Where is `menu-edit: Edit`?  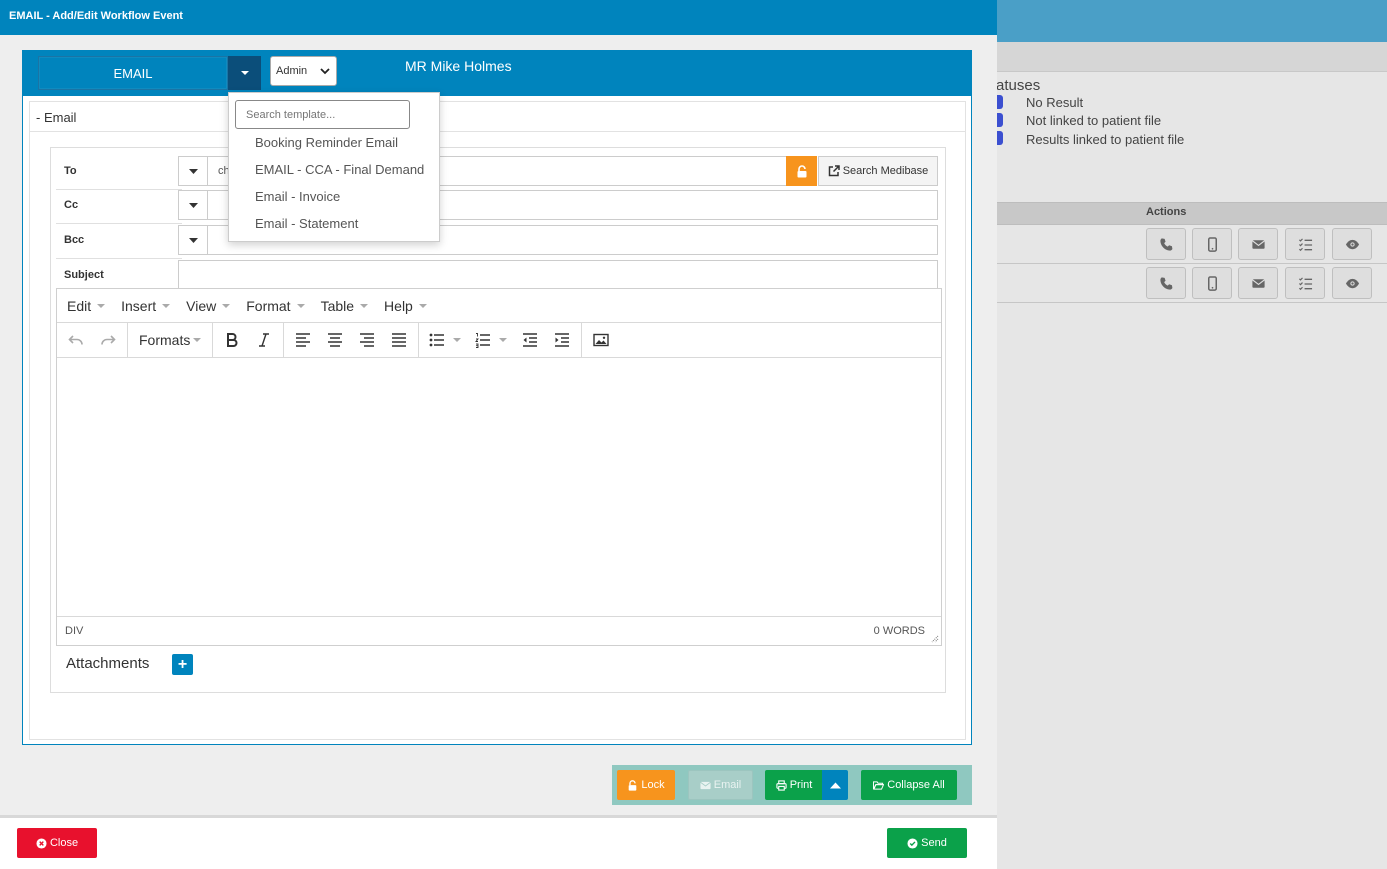
menu-edit: Edit is located at coordinates (86, 305).